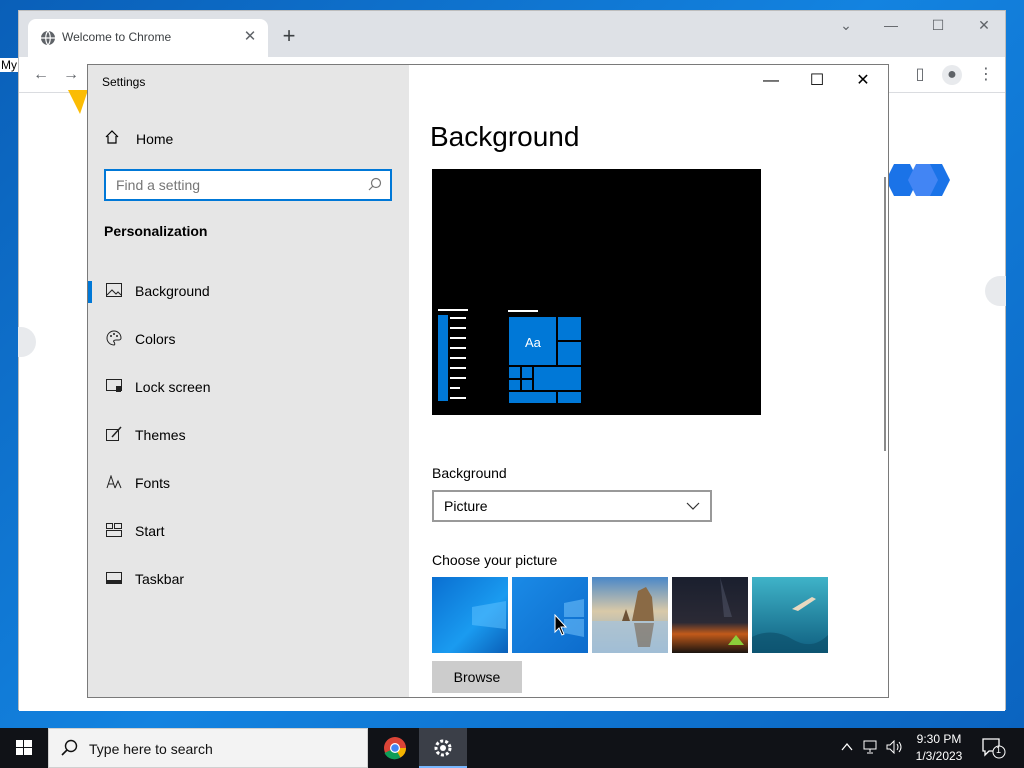 The width and height of the screenshot is (1024, 768). What do you see at coordinates (572, 506) in the screenshot?
I see `background-type-select: Picture` at bounding box center [572, 506].